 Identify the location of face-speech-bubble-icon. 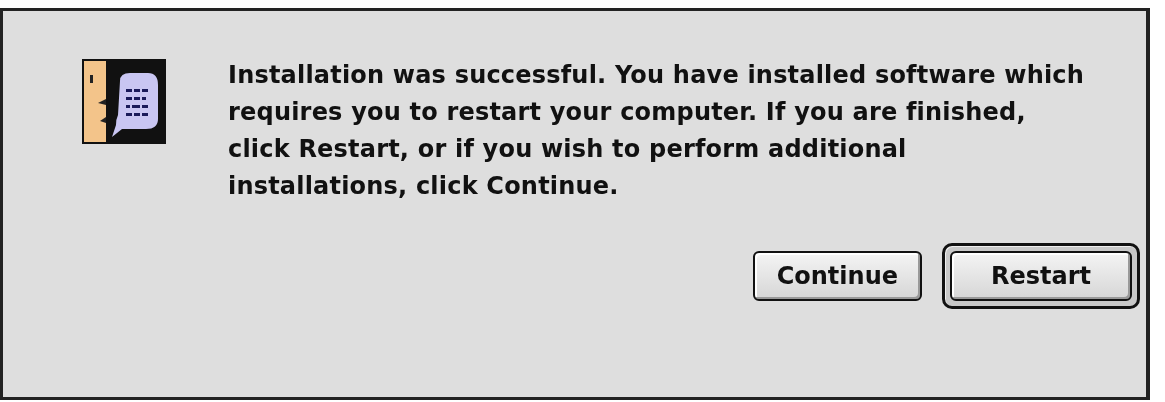
(124, 101).